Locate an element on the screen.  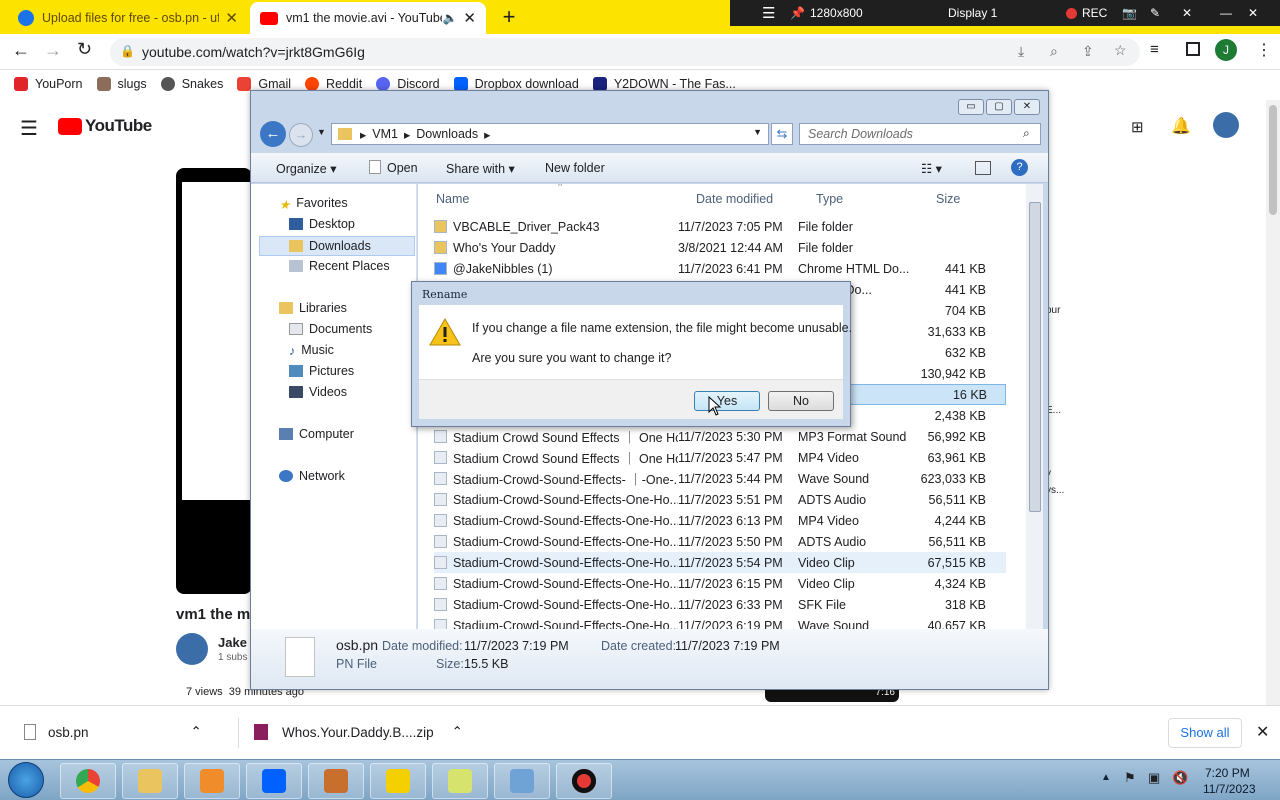
explorer-back-icon: ← is located at coordinates (273, 134).